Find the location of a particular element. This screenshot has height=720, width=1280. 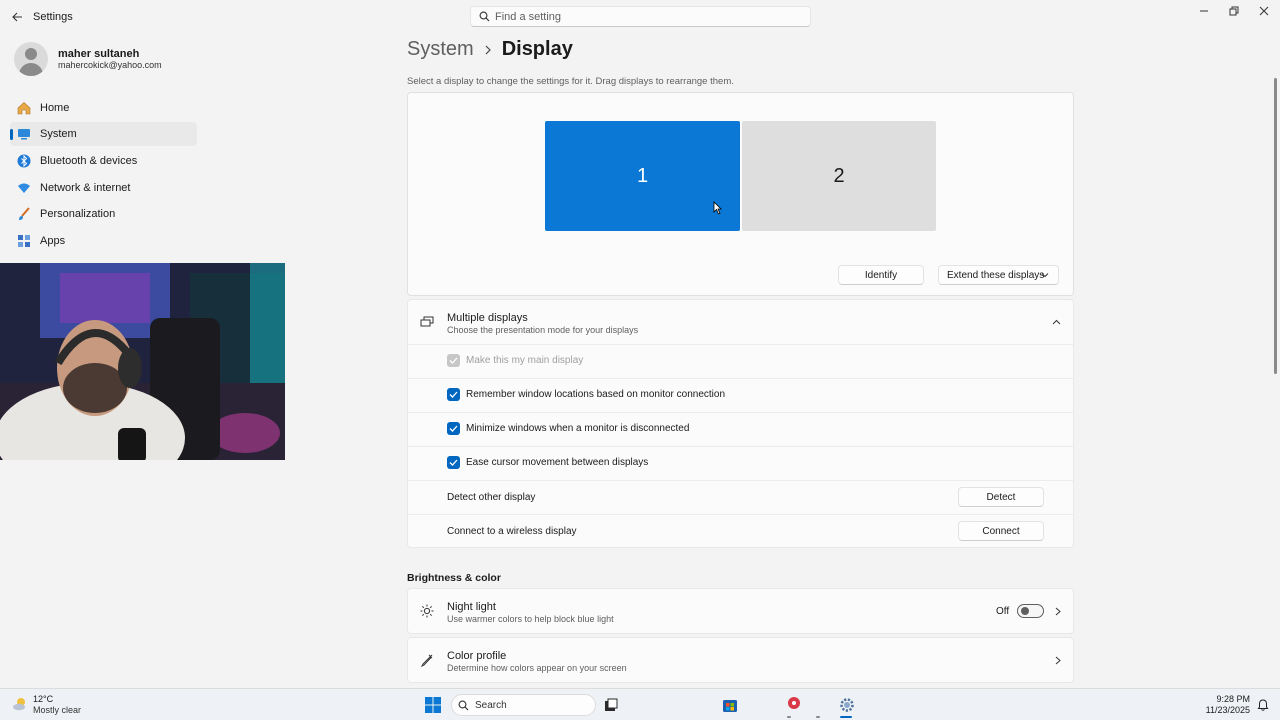

back-button is located at coordinates (17, 17).